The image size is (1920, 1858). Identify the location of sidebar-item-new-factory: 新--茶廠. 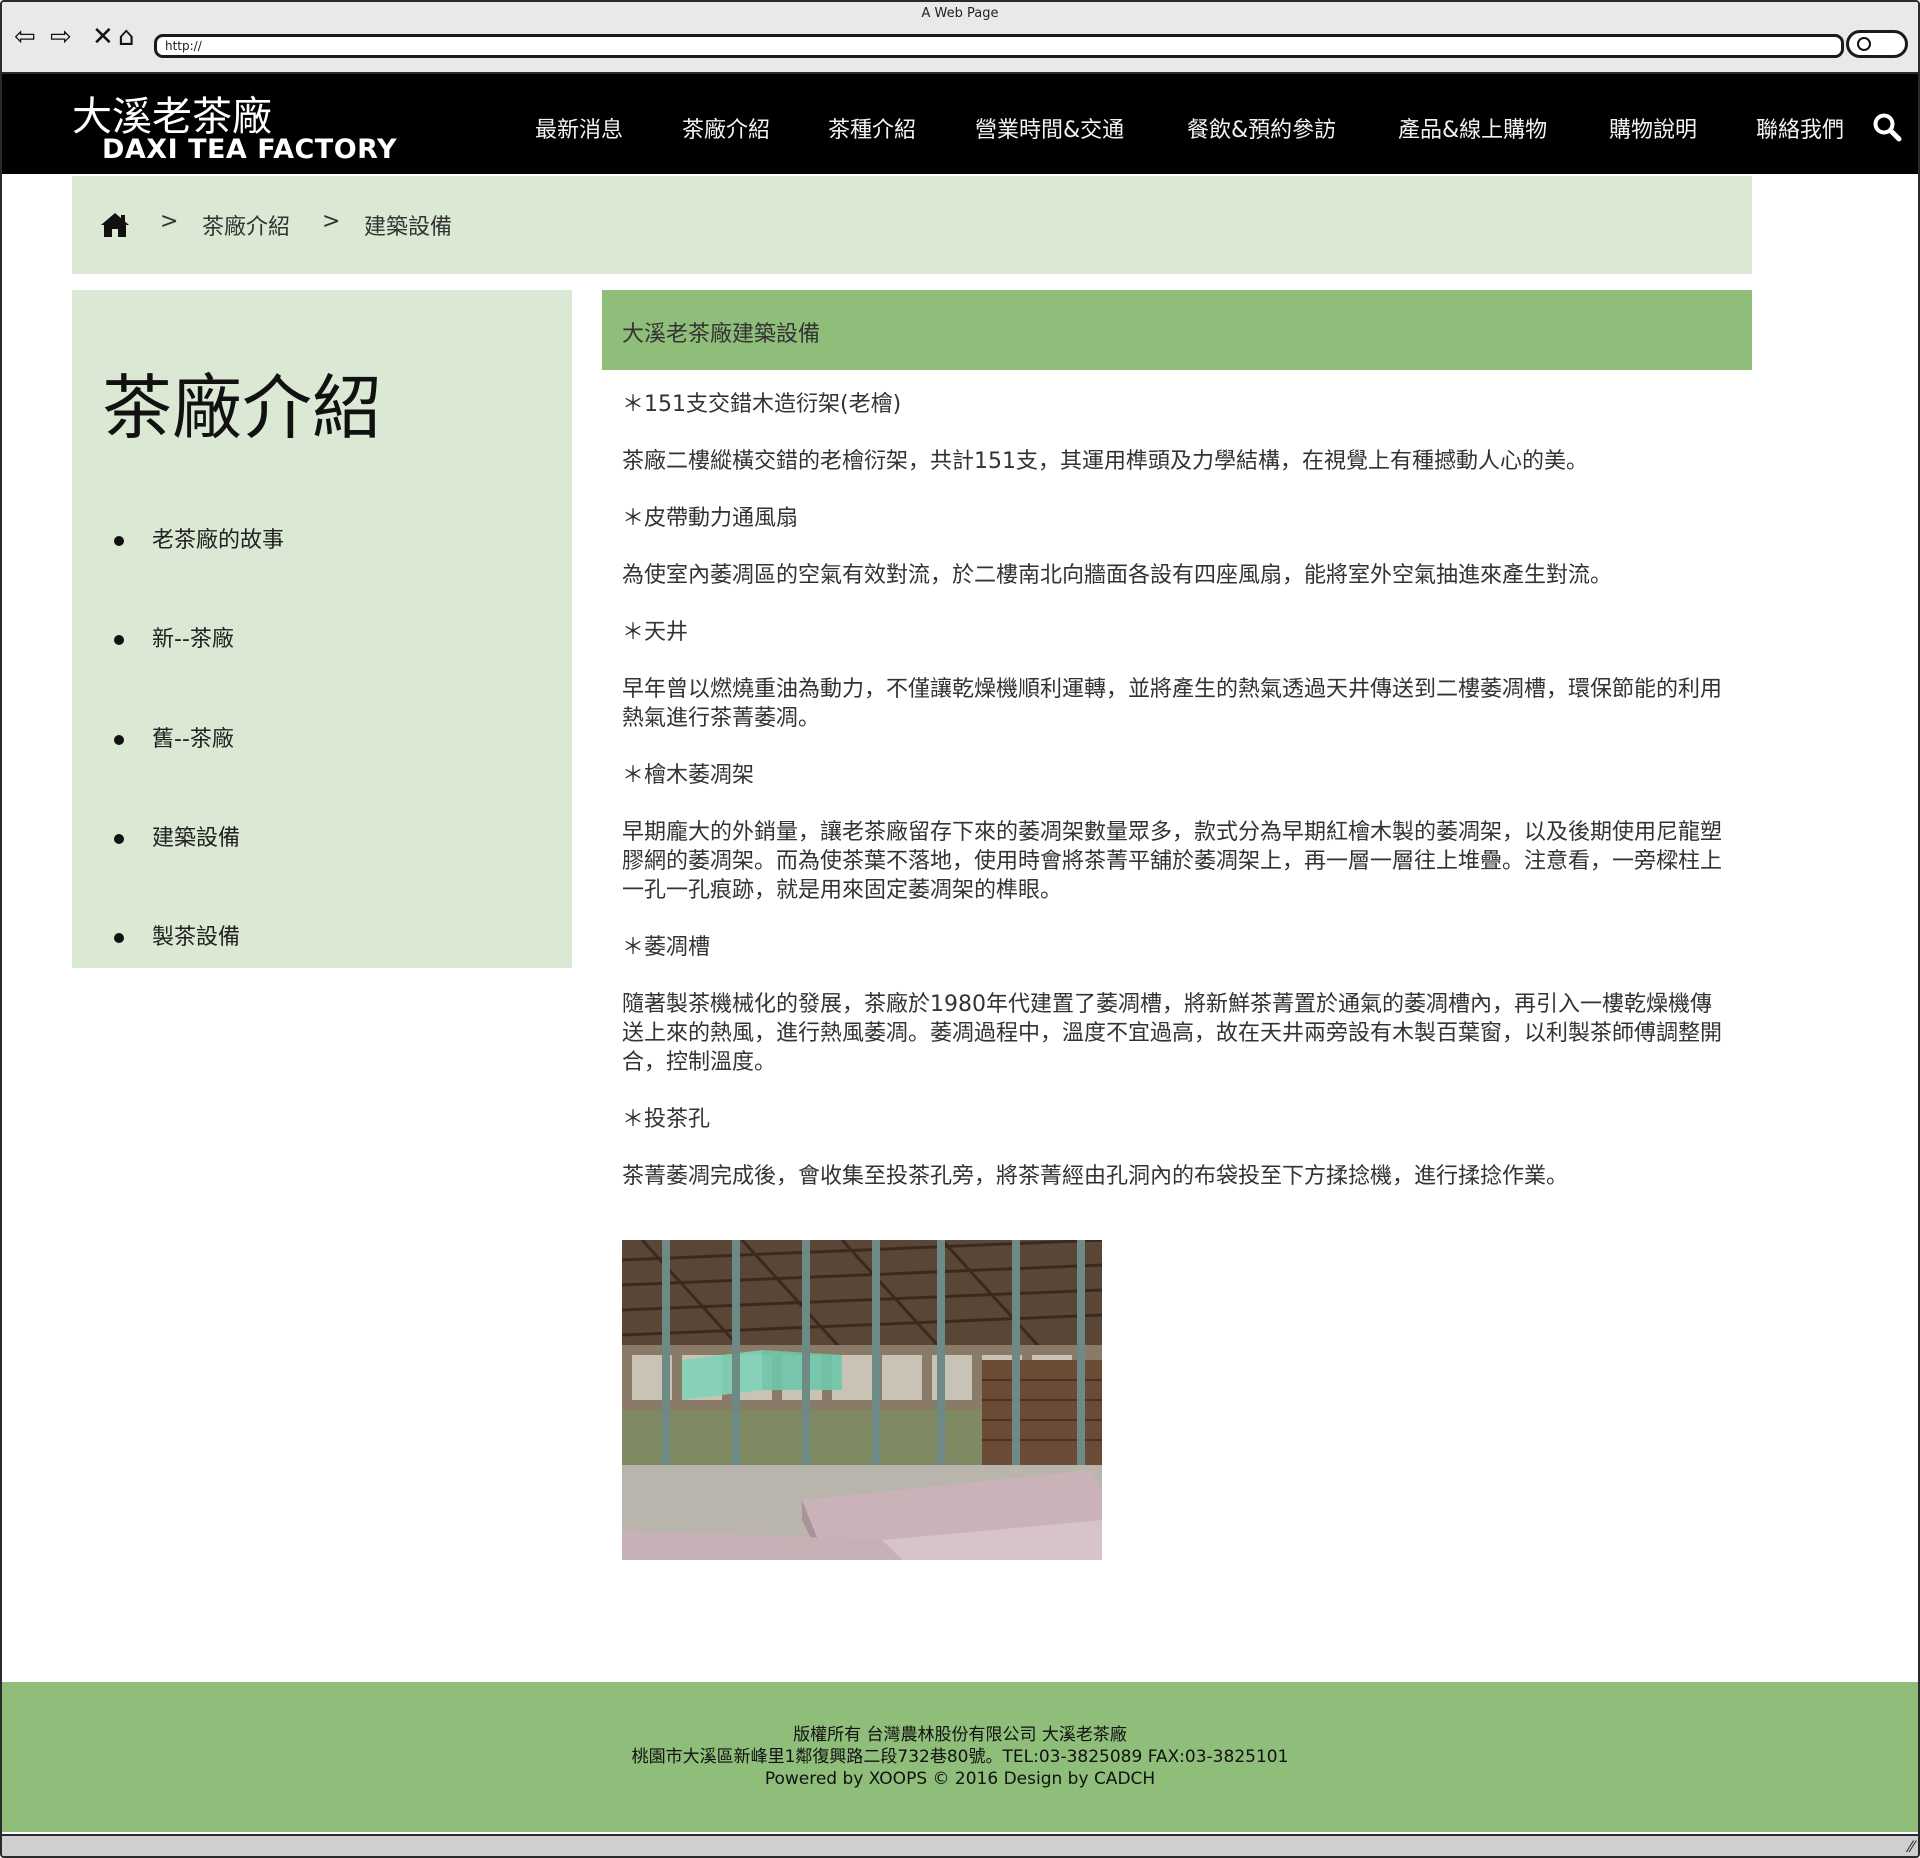
(174, 637).